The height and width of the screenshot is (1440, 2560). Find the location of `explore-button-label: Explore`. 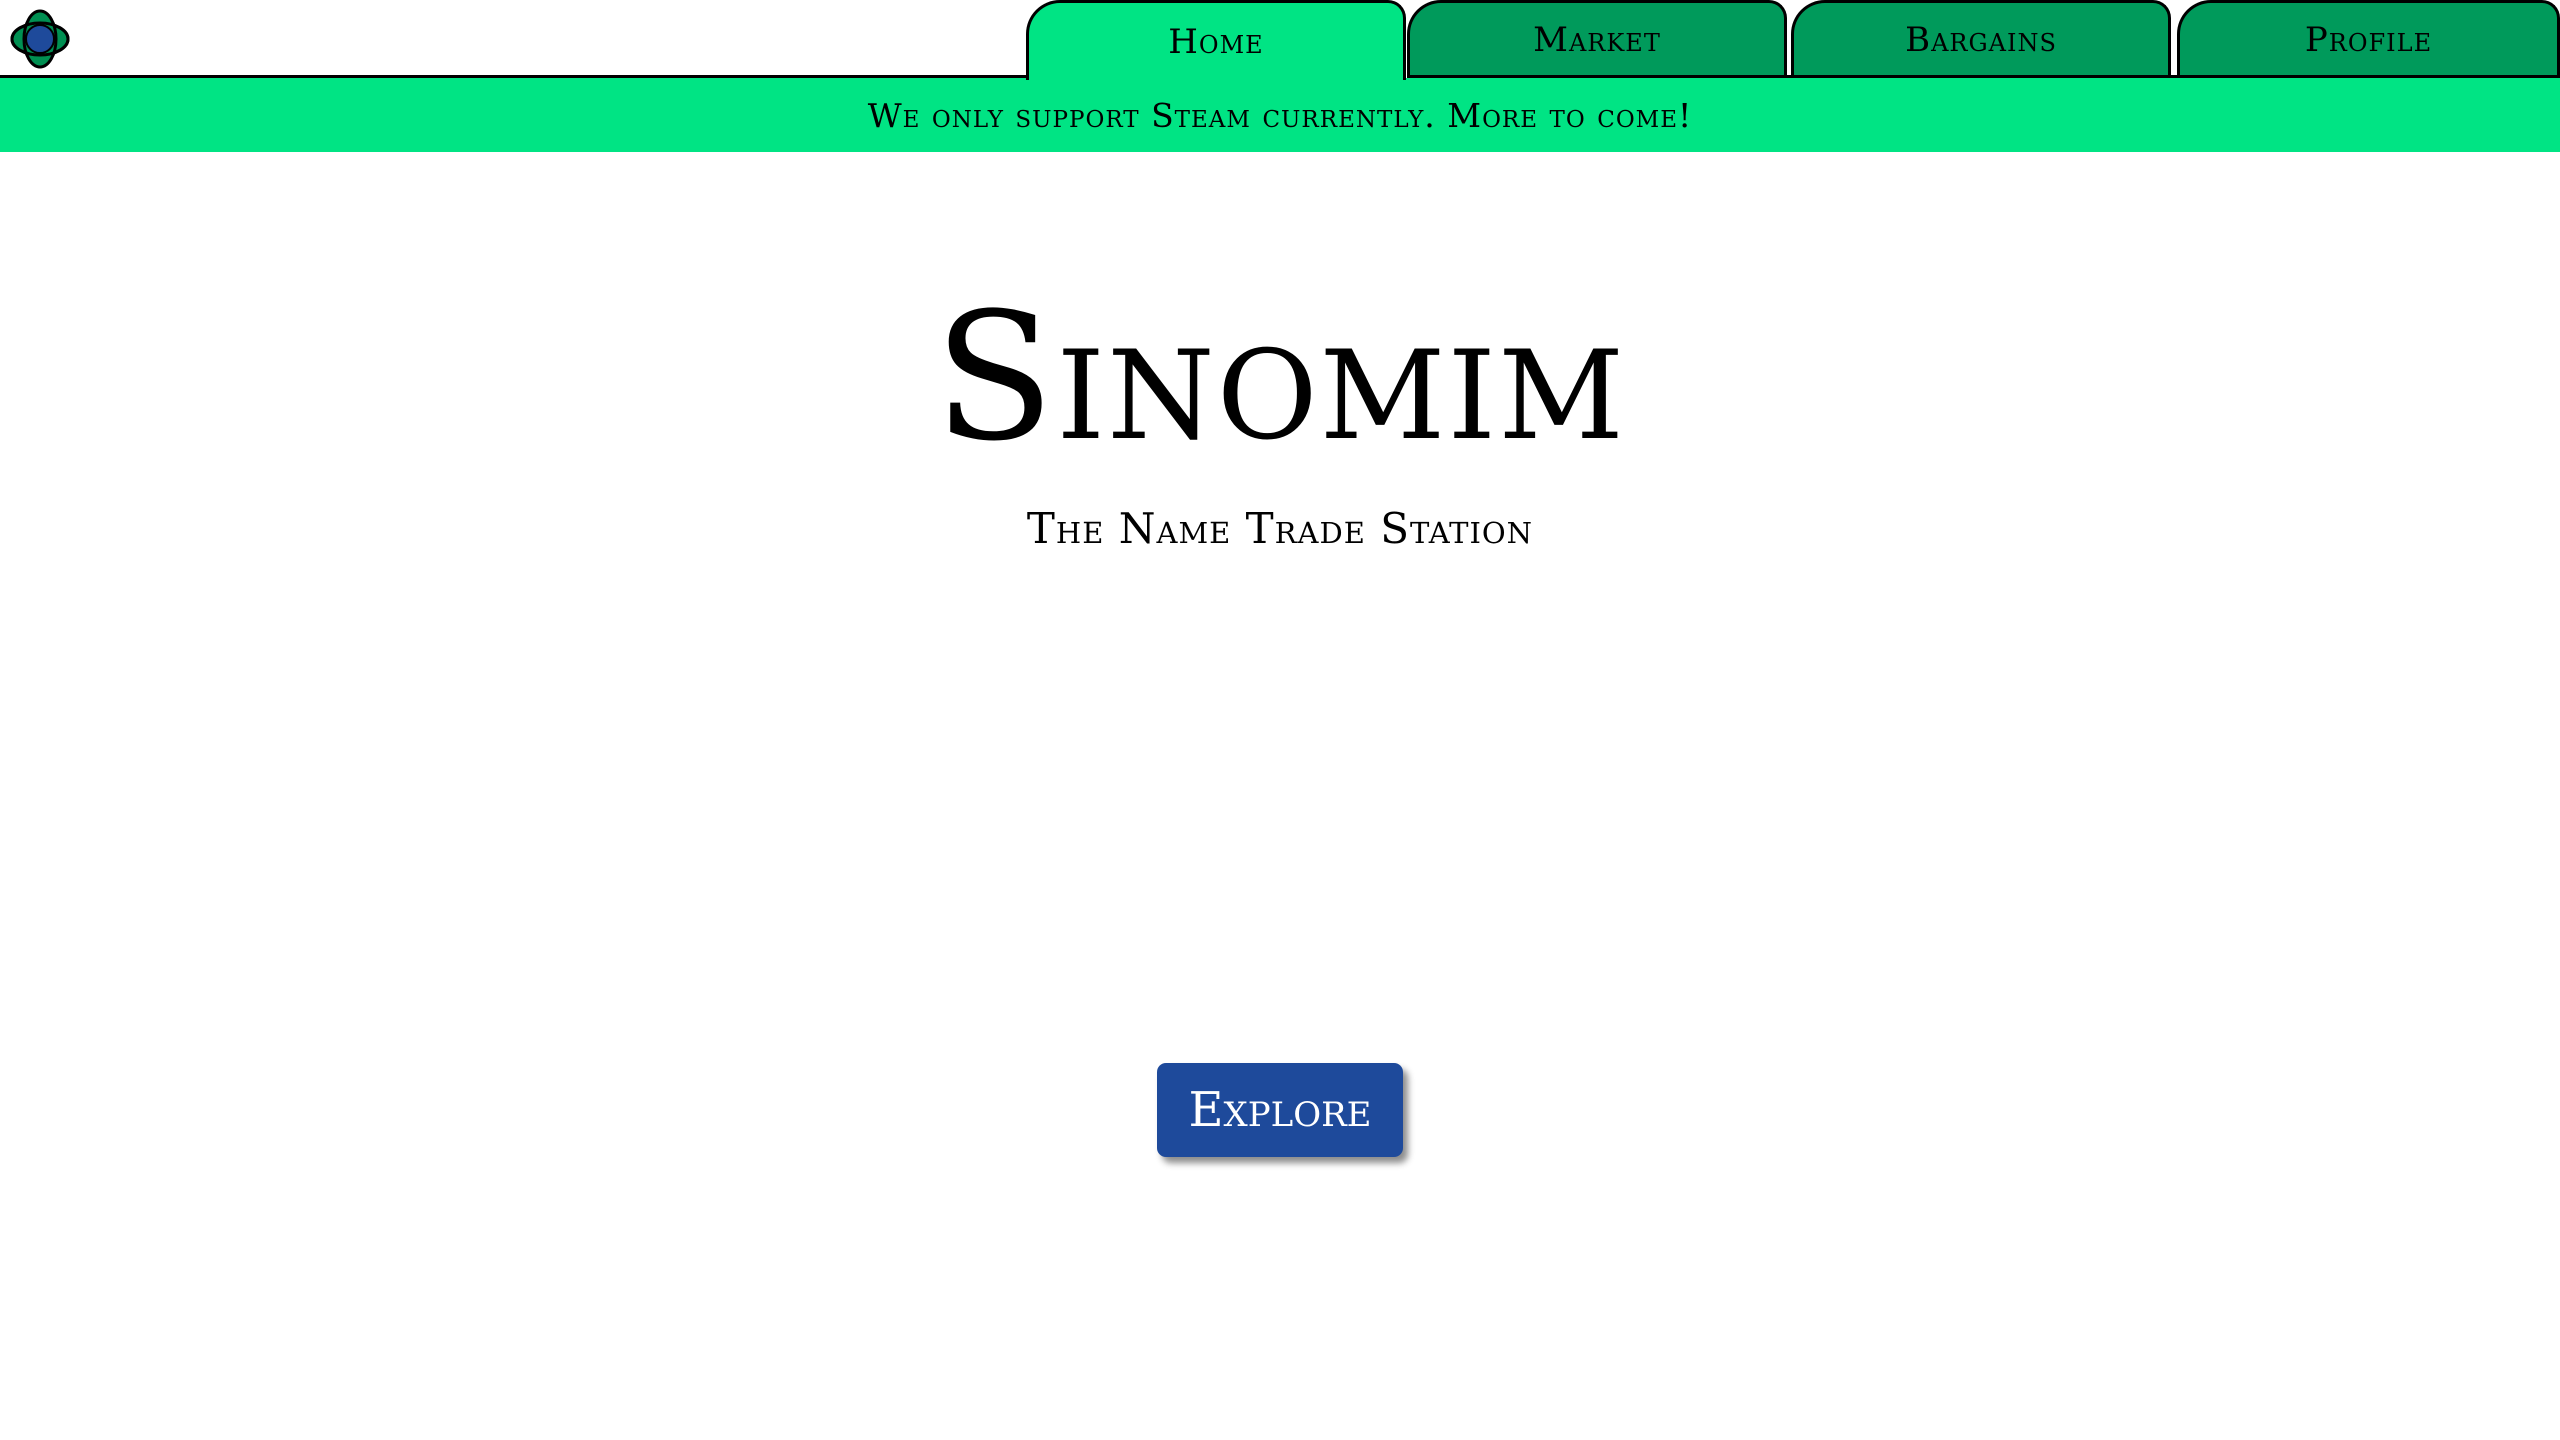

explore-button-label: Explore is located at coordinates (1280, 1110).